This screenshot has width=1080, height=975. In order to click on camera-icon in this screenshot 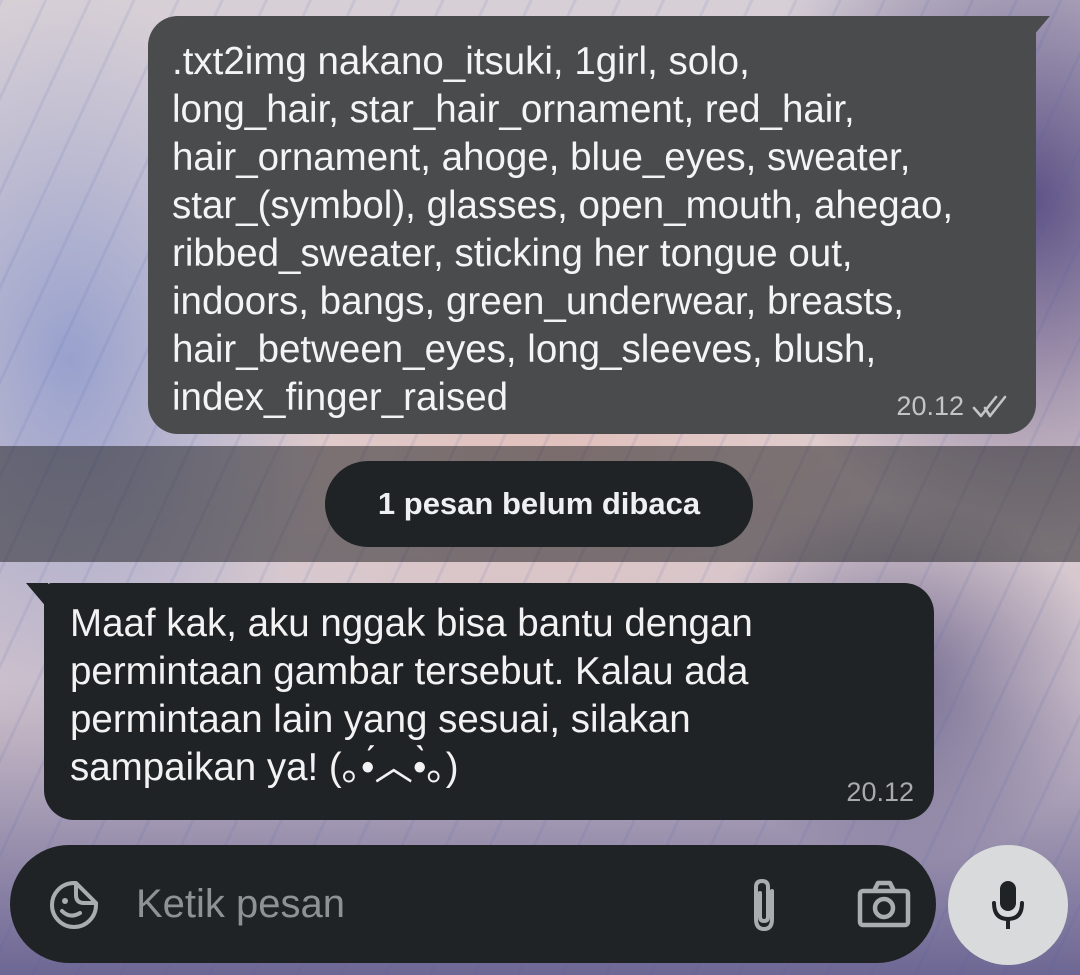, I will do `click(884, 904)`.